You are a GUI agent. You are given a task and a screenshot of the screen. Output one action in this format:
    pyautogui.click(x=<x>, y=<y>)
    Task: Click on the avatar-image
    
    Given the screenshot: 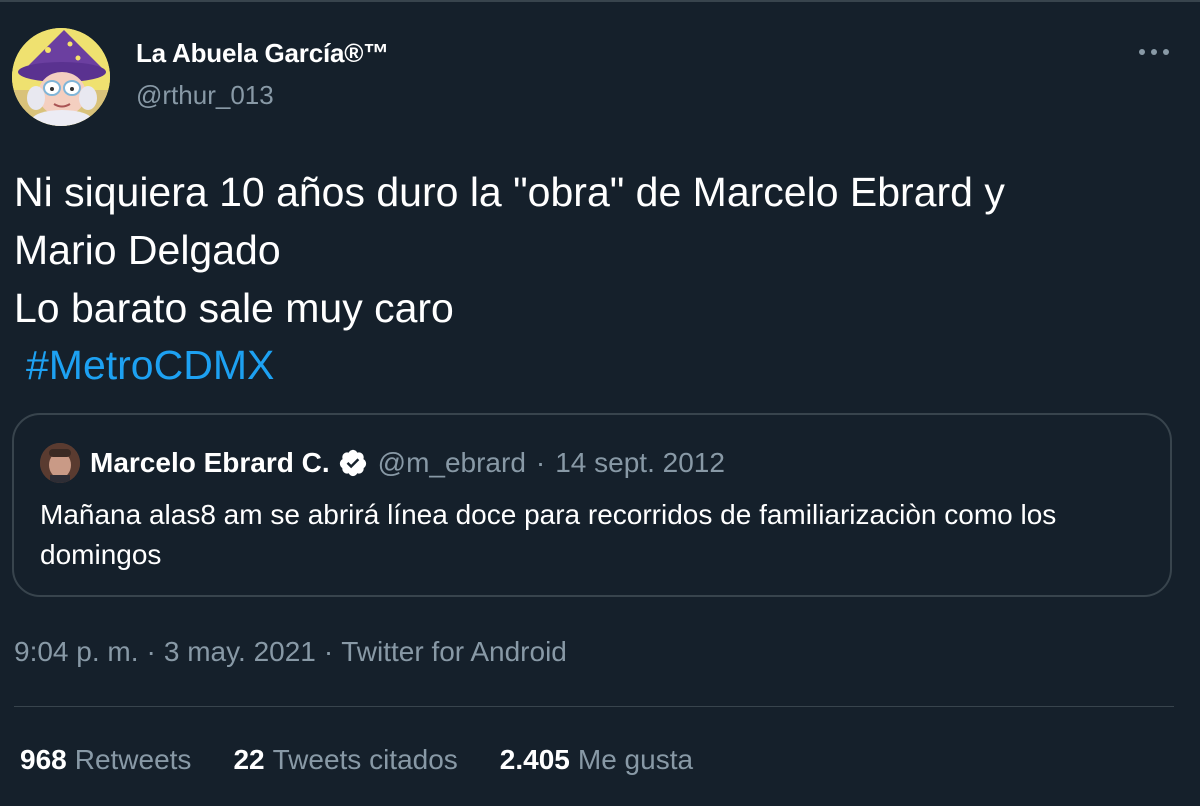 What is the action you would take?
    pyautogui.click(x=61, y=77)
    